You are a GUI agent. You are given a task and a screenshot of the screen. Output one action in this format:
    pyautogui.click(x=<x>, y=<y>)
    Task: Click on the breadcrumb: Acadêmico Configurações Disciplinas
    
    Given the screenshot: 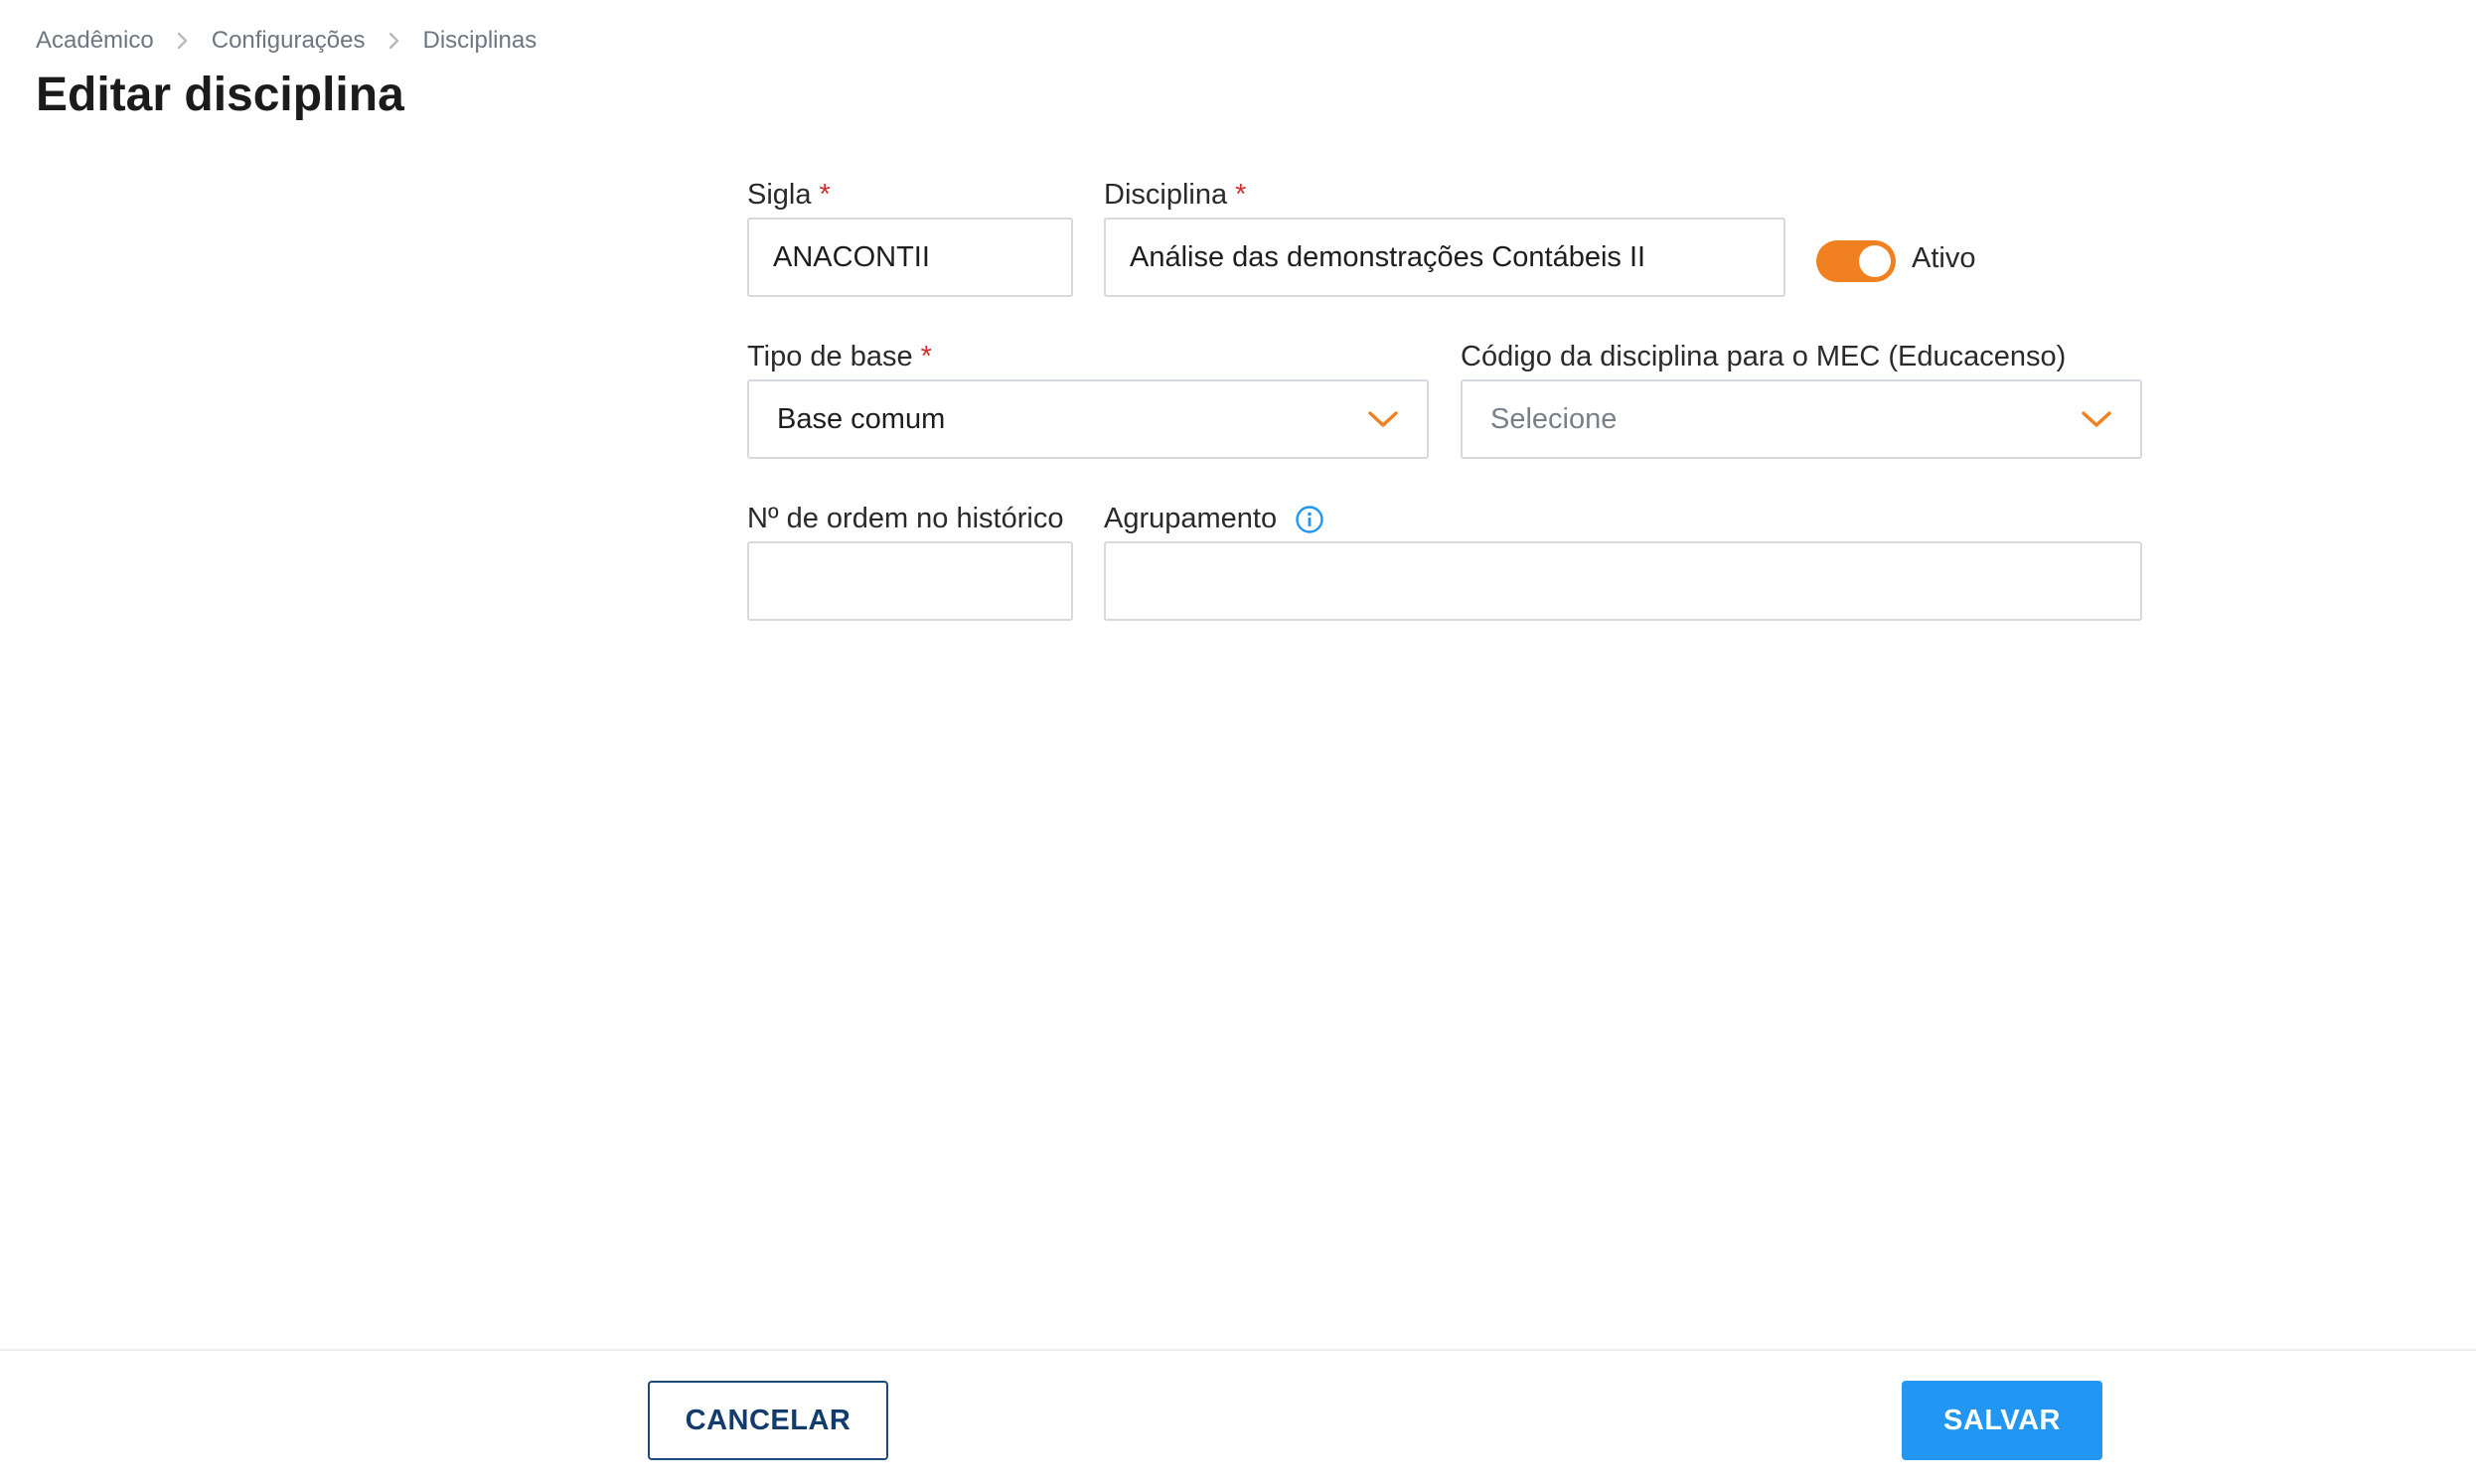 What is the action you would take?
    pyautogui.click(x=286, y=41)
    